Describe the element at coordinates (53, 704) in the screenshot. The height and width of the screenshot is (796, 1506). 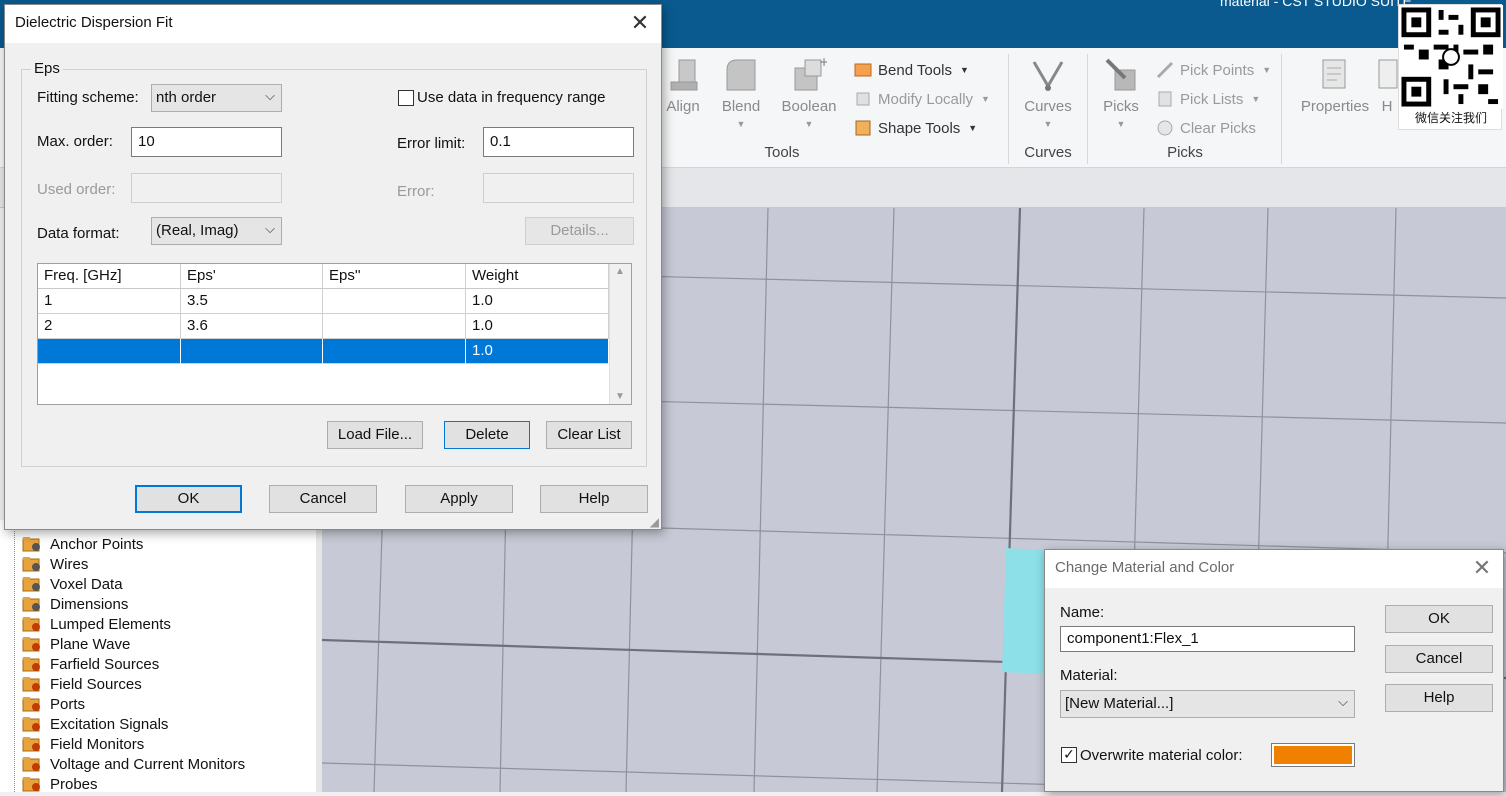
I see `tree-item-ports: Ports` at that location.